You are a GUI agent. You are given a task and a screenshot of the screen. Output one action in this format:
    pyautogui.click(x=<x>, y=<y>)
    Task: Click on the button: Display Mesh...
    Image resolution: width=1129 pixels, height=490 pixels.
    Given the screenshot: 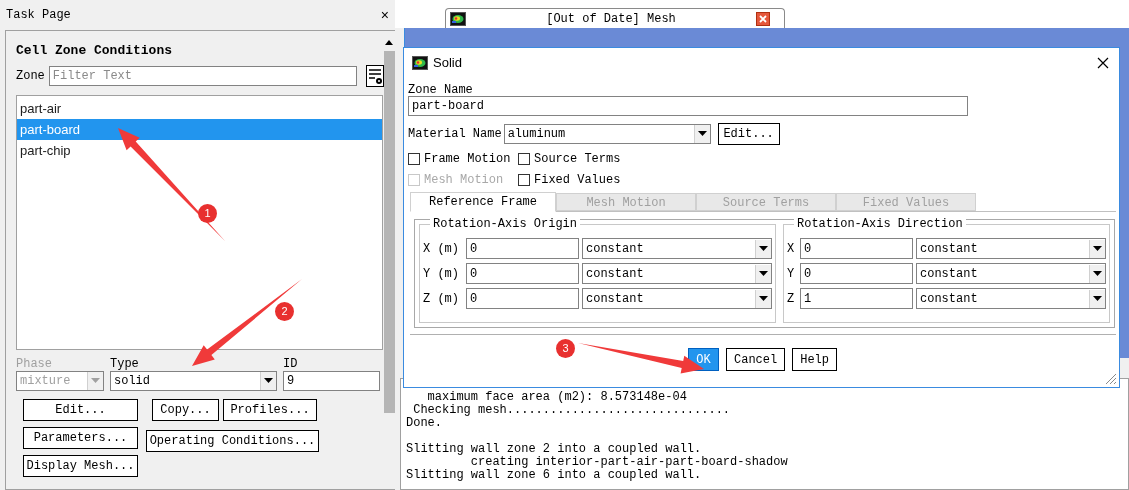 What is the action you would take?
    pyautogui.click(x=80, y=466)
    